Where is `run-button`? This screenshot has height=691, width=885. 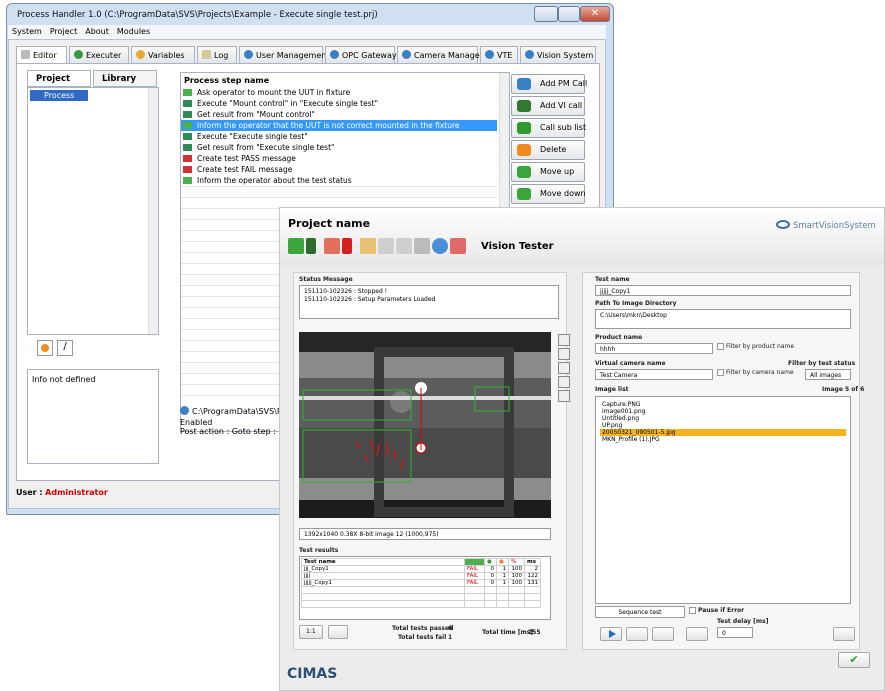
run-button is located at coordinates (611, 634).